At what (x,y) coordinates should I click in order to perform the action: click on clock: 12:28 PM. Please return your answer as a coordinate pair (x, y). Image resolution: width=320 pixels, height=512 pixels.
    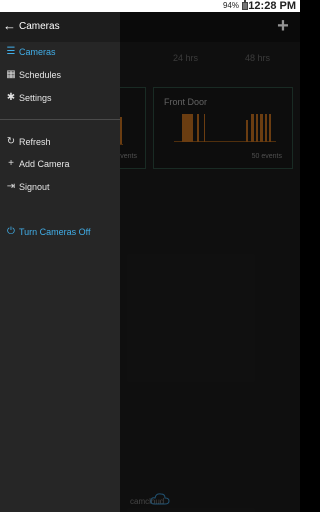
    Looking at the image, I should click on (272, 6).